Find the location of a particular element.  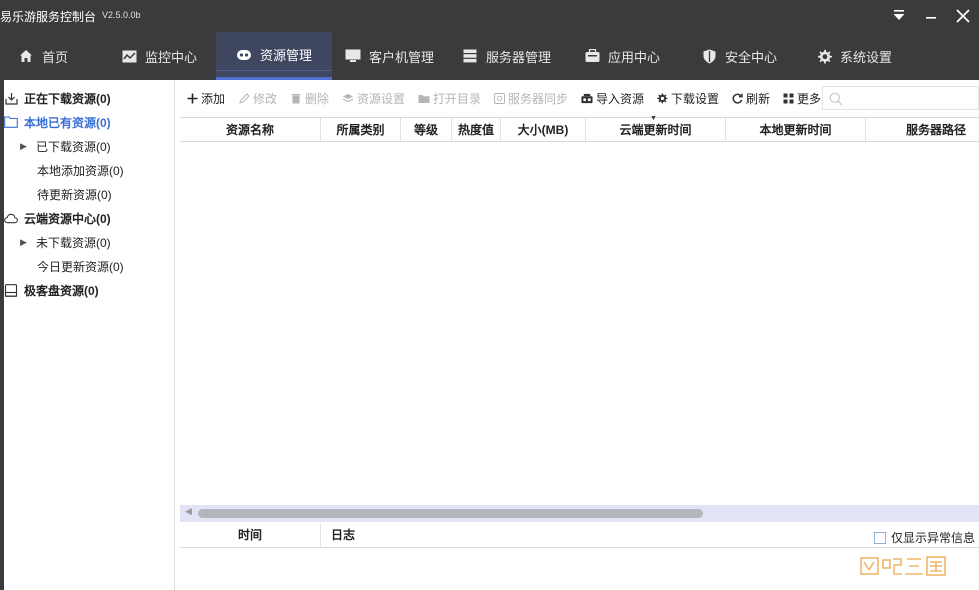

nav-resource: 资源管理 is located at coordinates (274, 56).